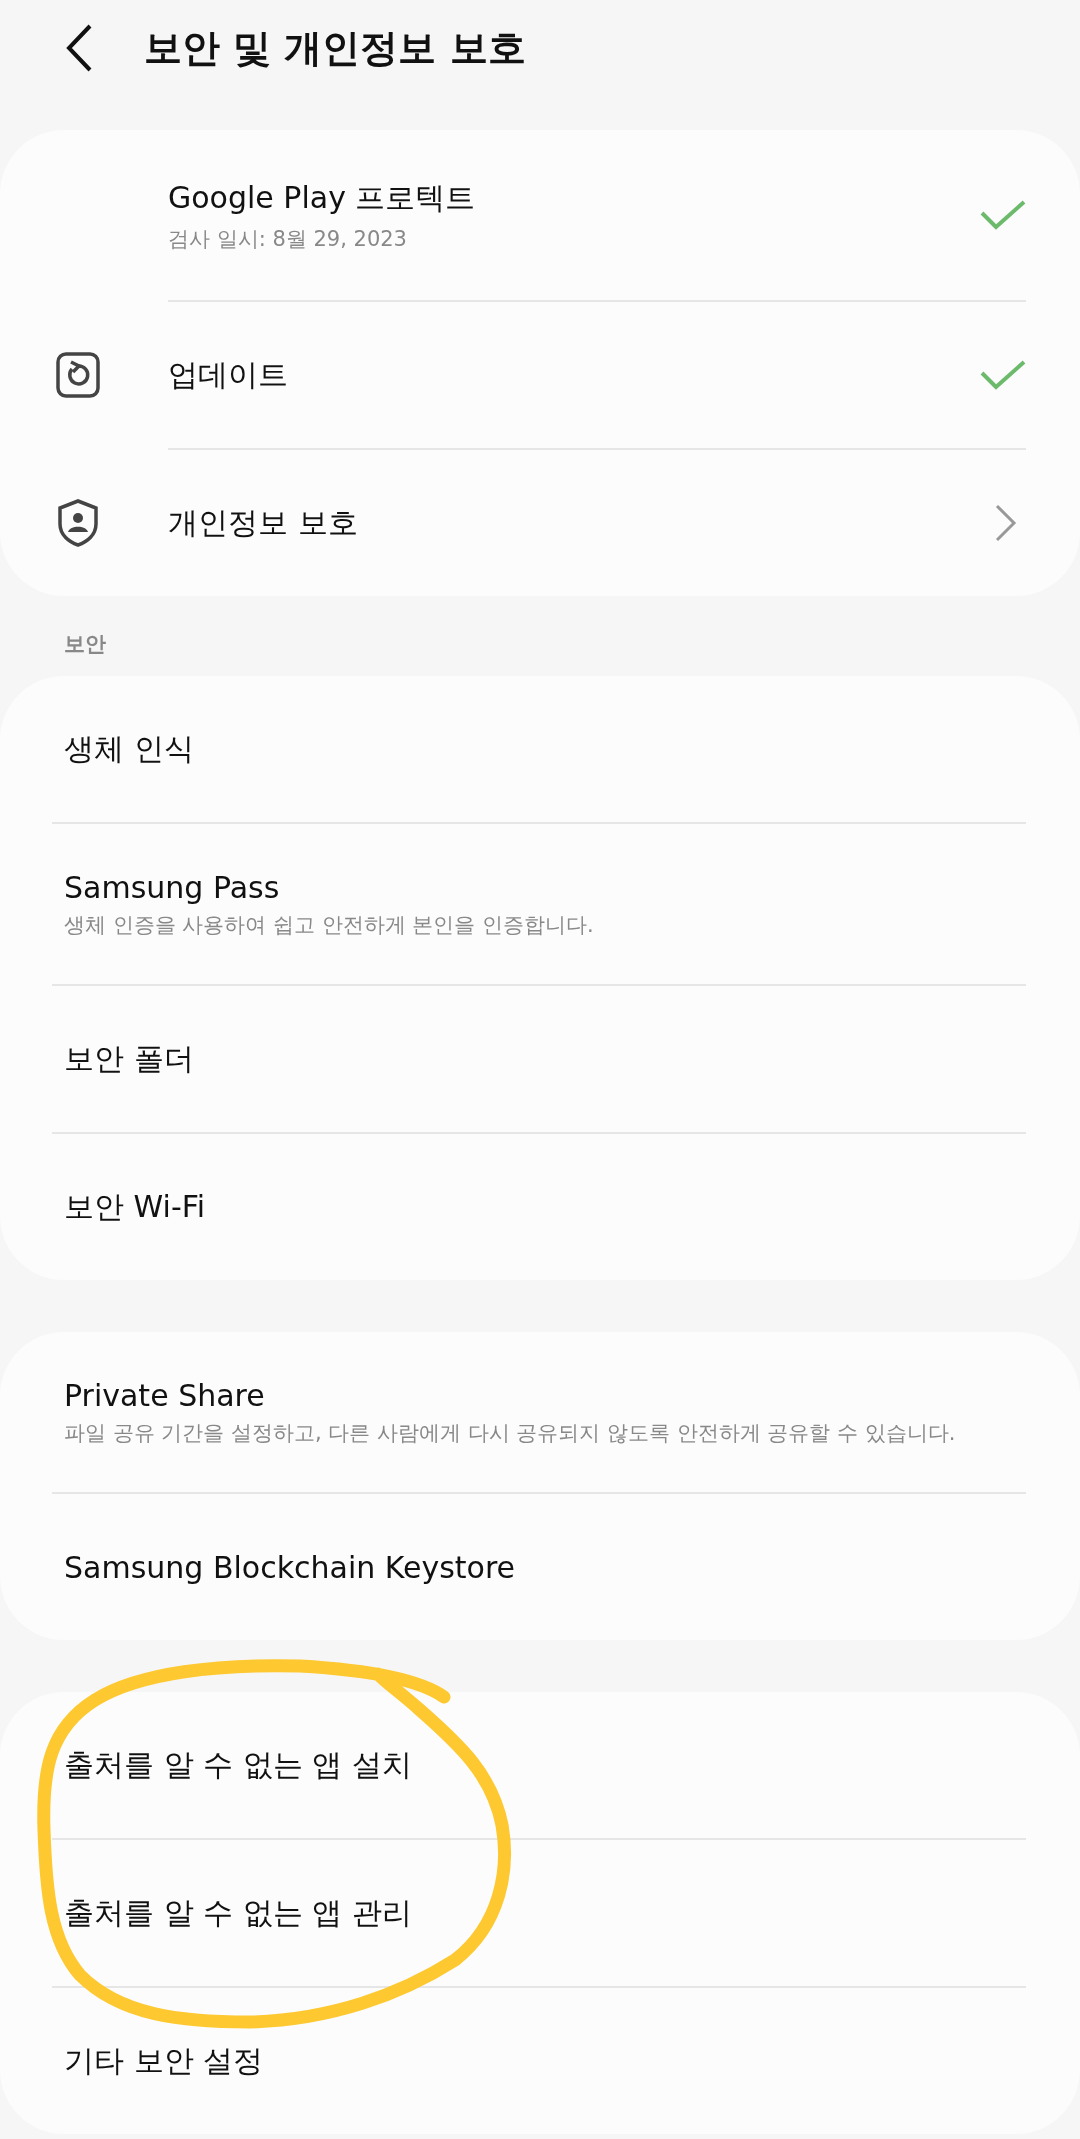 This screenshot has height=2139, width=1080. What do you see at coordinates (329, 925) in the screenshot?
I see `item-subtitle: 생체 인증을 사용하여 쉽고 안전하게 본인을 인증합니다.` at bounding box center [329, 925].